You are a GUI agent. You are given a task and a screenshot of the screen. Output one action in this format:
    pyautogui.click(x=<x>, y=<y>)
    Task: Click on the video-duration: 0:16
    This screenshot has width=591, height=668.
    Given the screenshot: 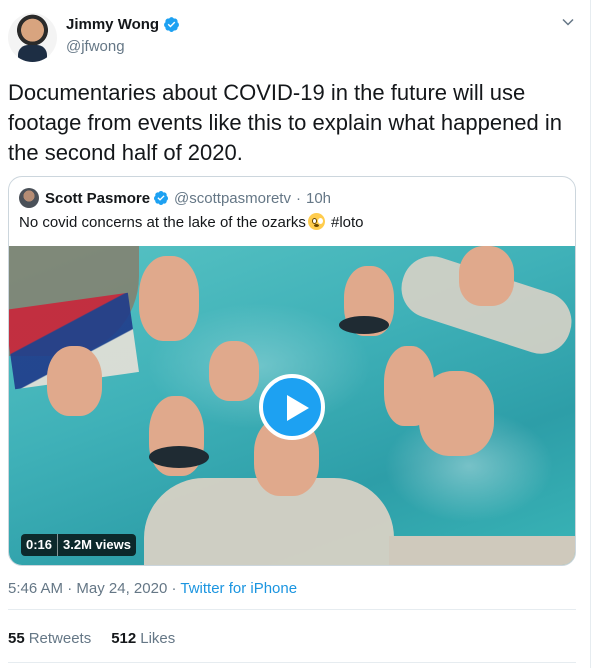 What is the action you would take?
    pyautogui.click(x=40, y=545)
    